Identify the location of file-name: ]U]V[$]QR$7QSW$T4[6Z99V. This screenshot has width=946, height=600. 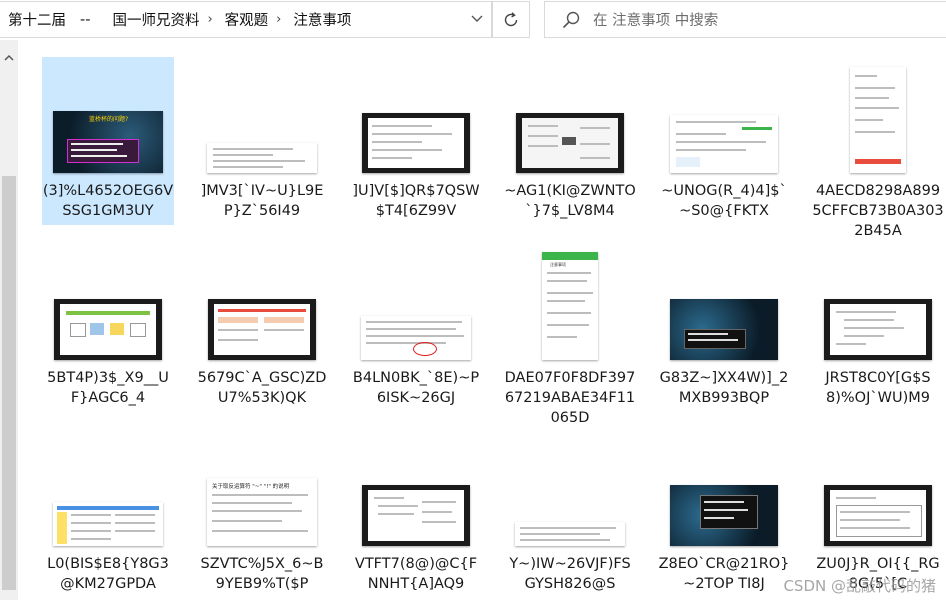
(416, 201).